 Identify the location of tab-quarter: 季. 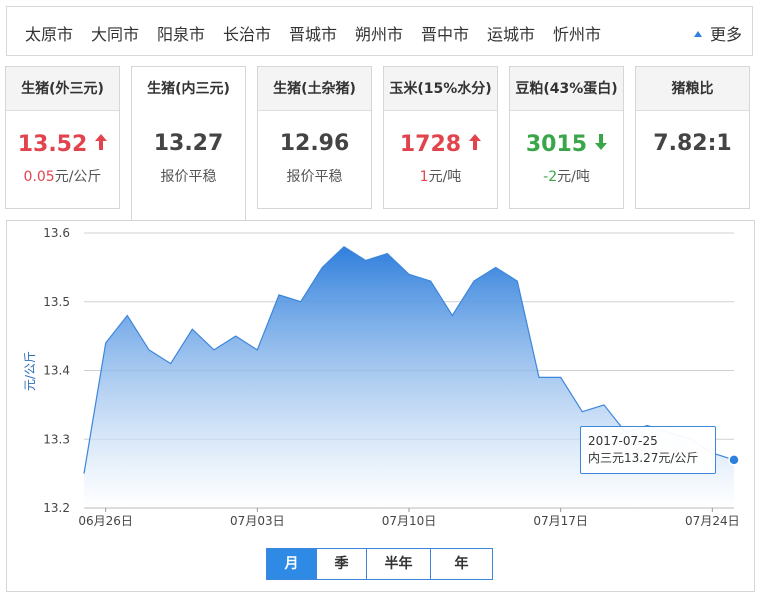
(342, 564).